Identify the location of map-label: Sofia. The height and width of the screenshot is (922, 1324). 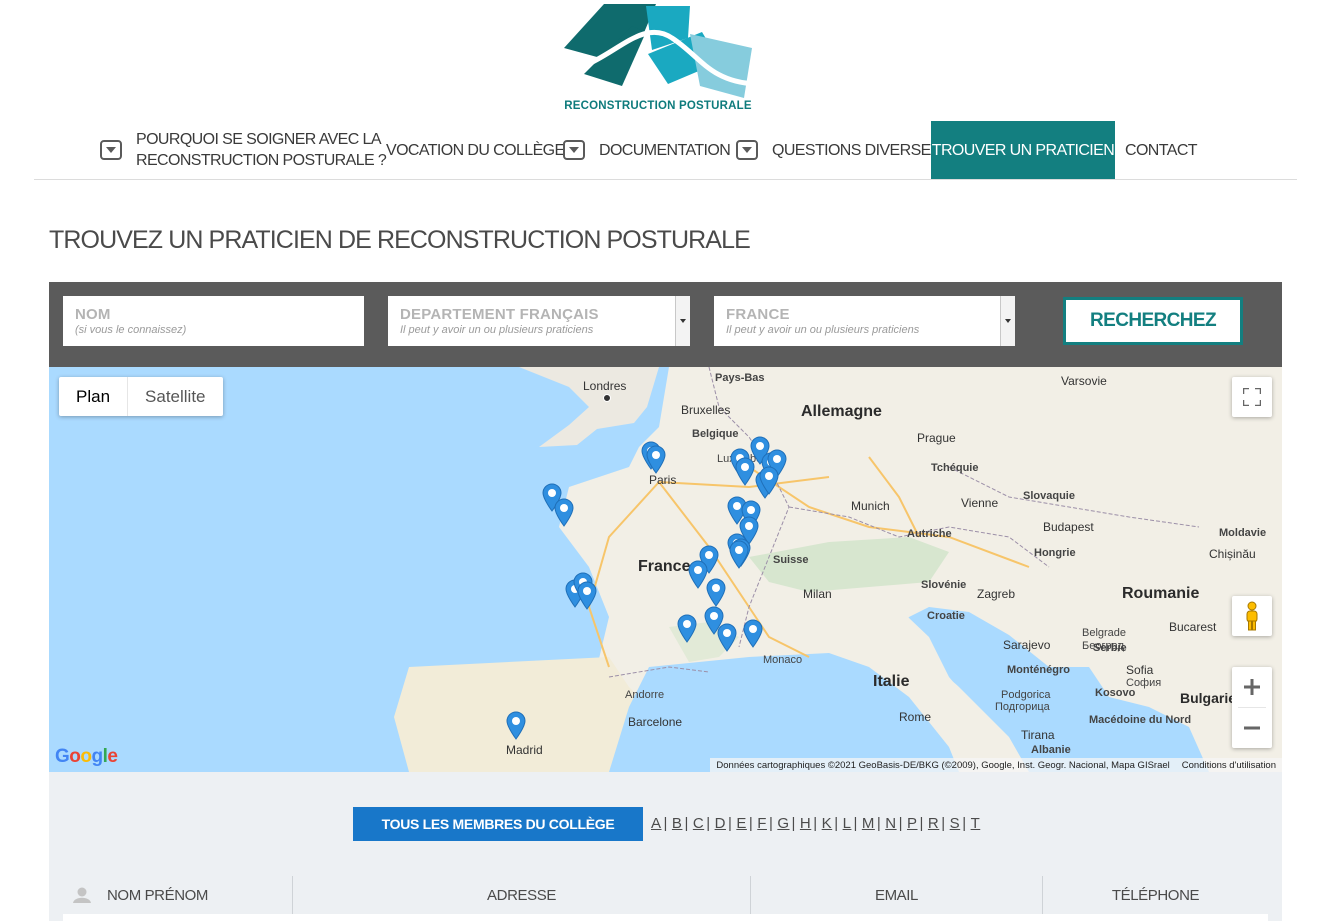
(1140, 670).